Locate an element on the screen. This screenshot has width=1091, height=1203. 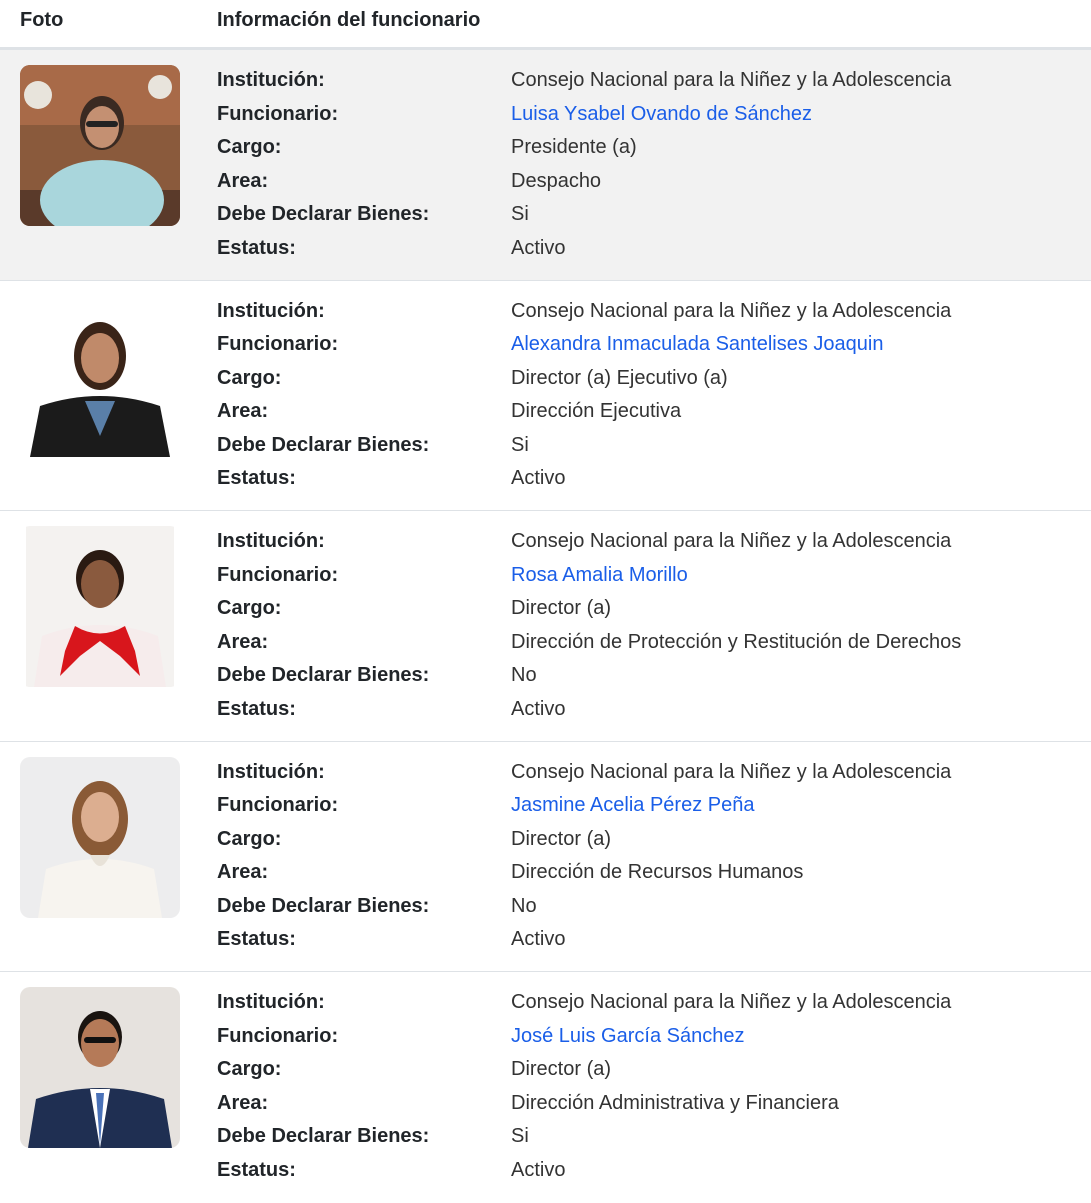
value-area: Dirección de Recursos Humanos is located at coordinates (657, 872).